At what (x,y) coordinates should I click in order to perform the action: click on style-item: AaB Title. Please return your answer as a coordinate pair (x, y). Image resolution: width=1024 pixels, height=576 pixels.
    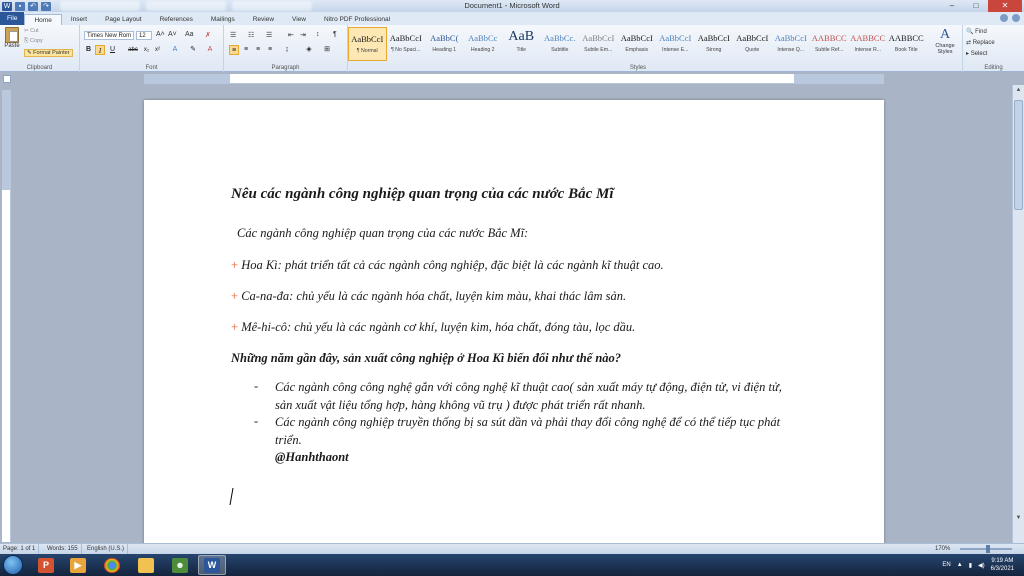
    Looking at the image, I should click on (521, 44).